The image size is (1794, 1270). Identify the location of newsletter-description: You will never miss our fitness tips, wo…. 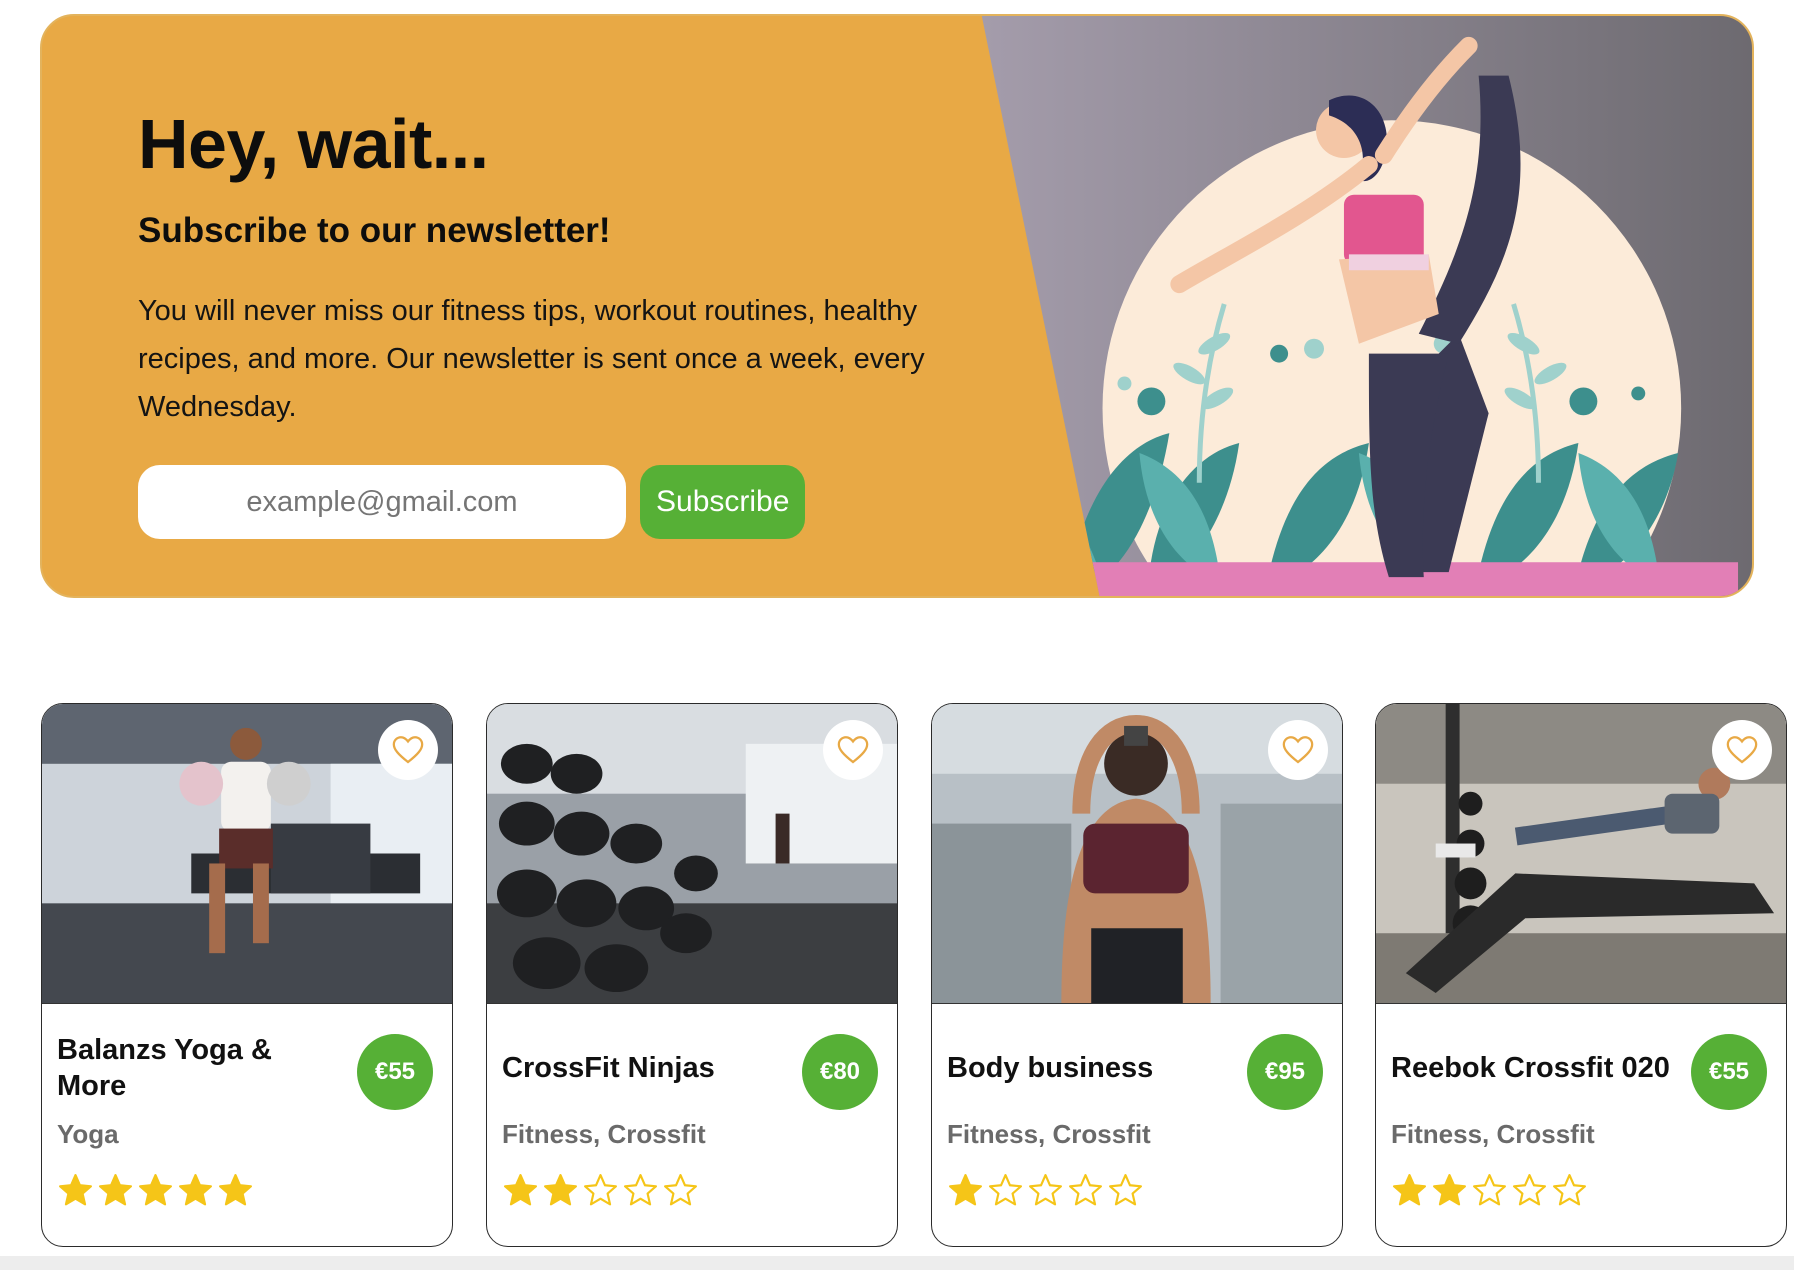
(531, 359).